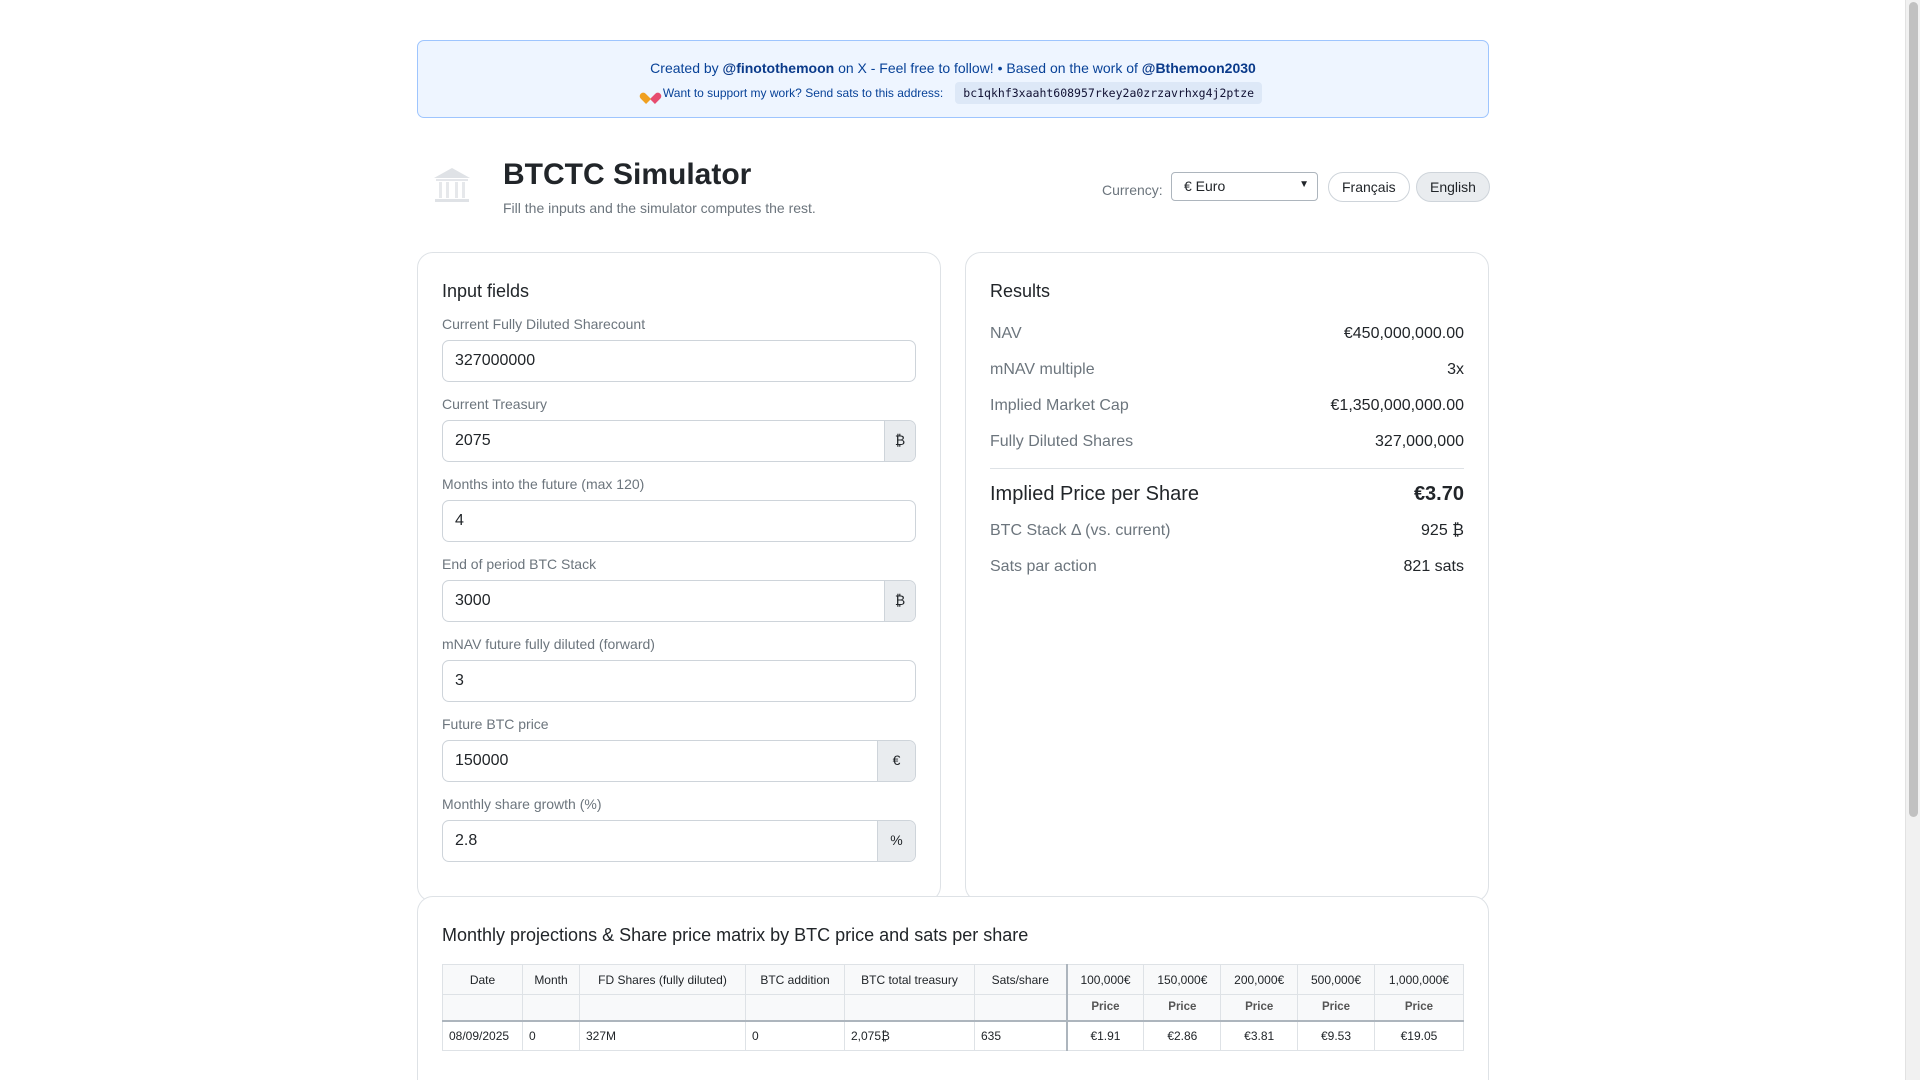 The image size is (1920, 1080). Describe the element at coordinates (1062, 441) in the screenshot. I see `result-key: Fully Diluted Shares` at that location.